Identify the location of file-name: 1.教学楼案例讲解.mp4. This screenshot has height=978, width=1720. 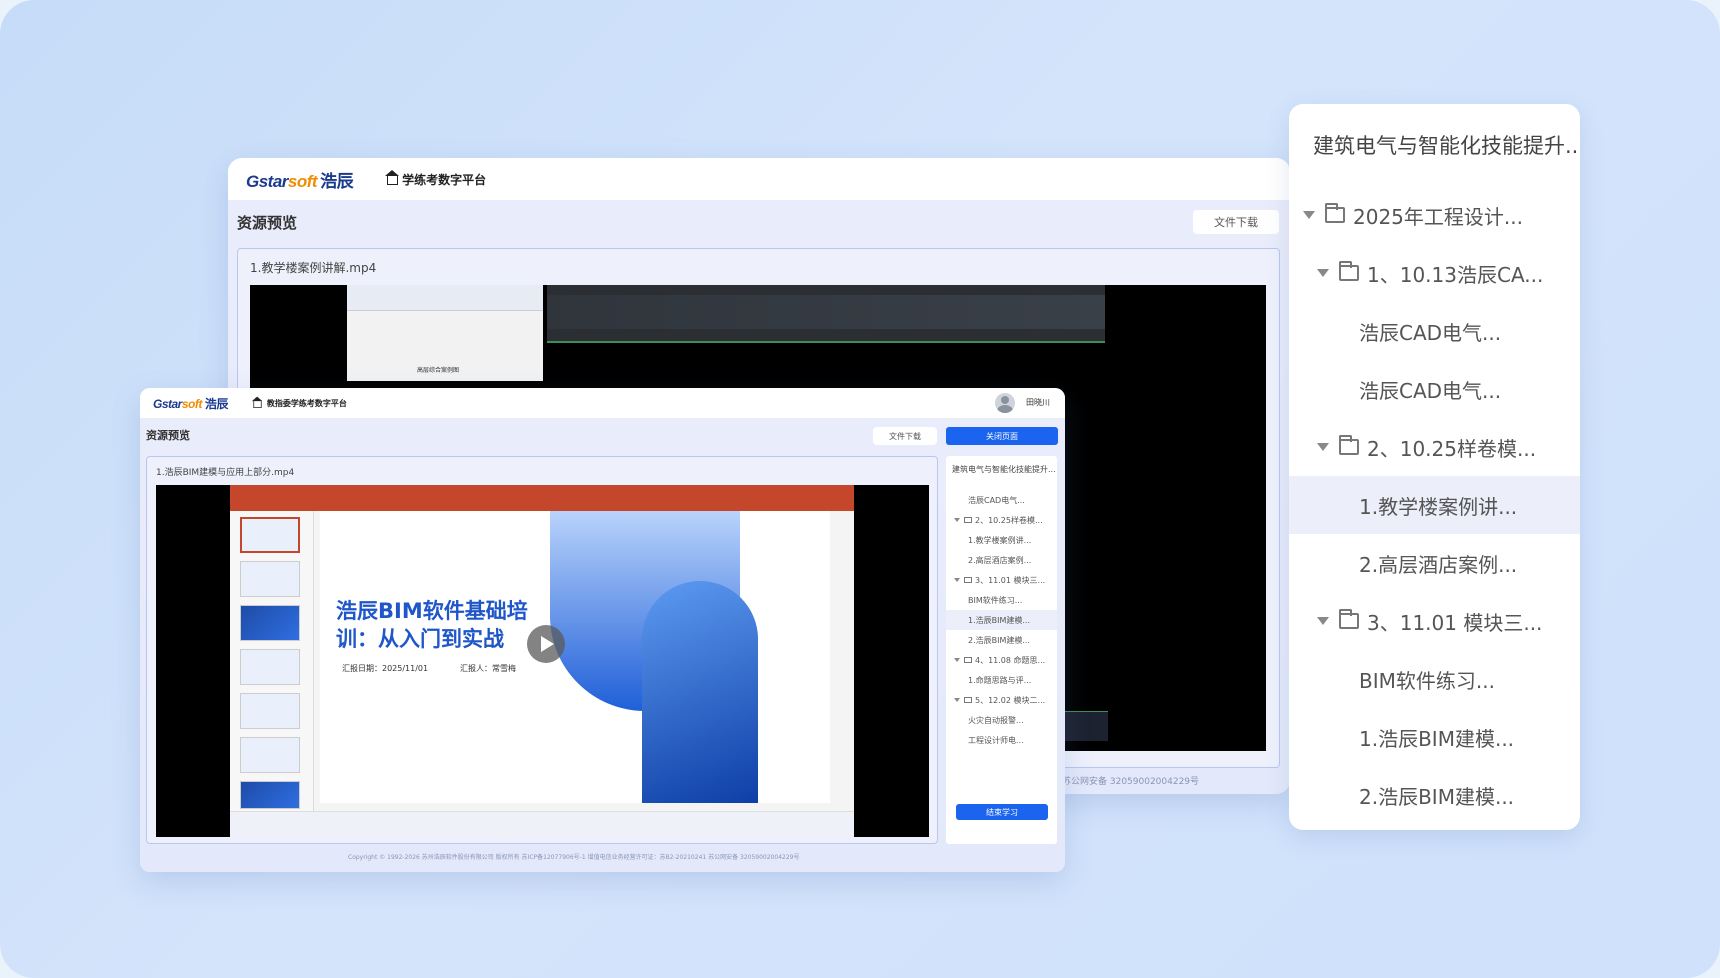
(313, 268).